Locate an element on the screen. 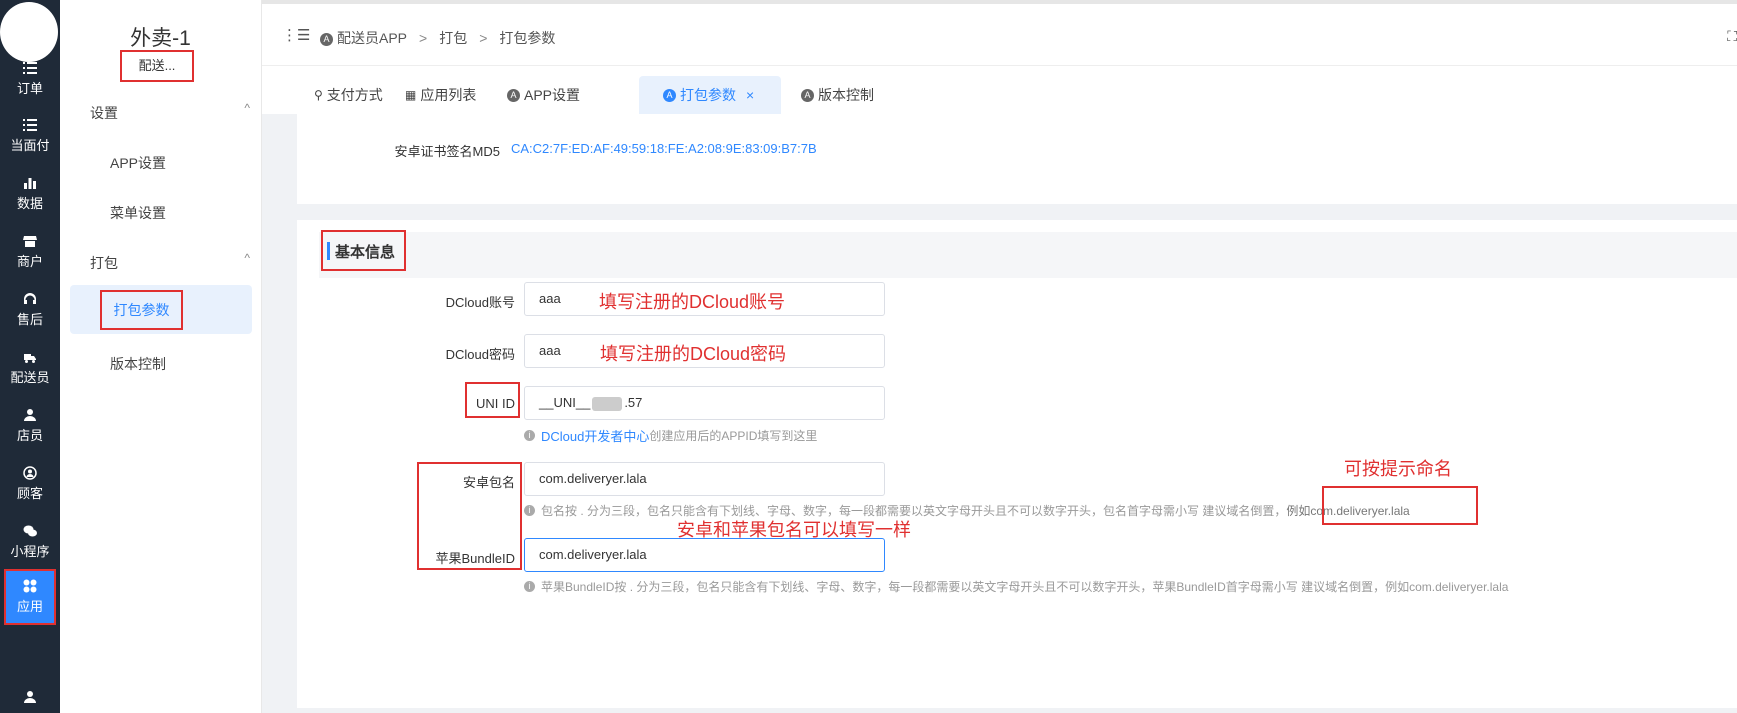 This screenshot has height=713, width=1737. menu-group-packaging: 打包 ^ is located at coordinates (170, 262).